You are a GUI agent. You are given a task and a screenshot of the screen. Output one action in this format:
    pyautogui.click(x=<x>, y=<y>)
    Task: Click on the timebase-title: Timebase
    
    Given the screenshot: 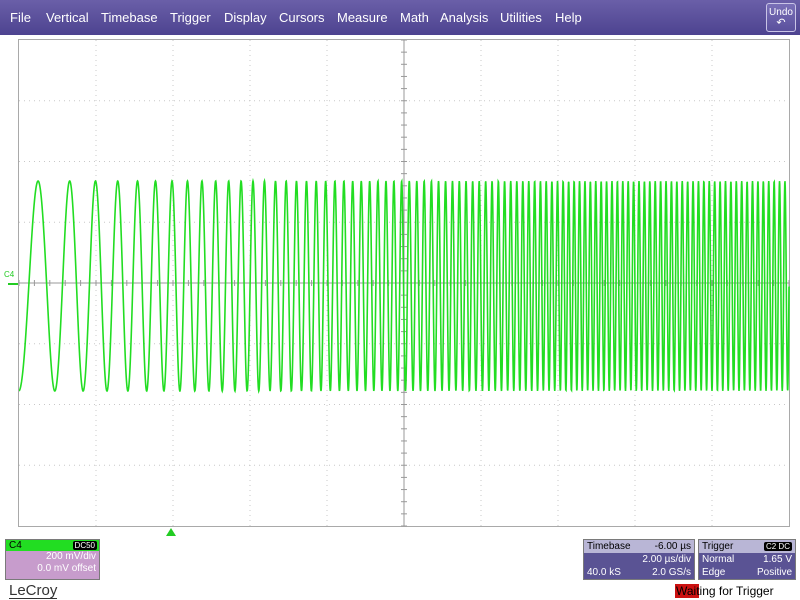 What is the action you would take?
    pyautogui.click(x=609, y=546)
    